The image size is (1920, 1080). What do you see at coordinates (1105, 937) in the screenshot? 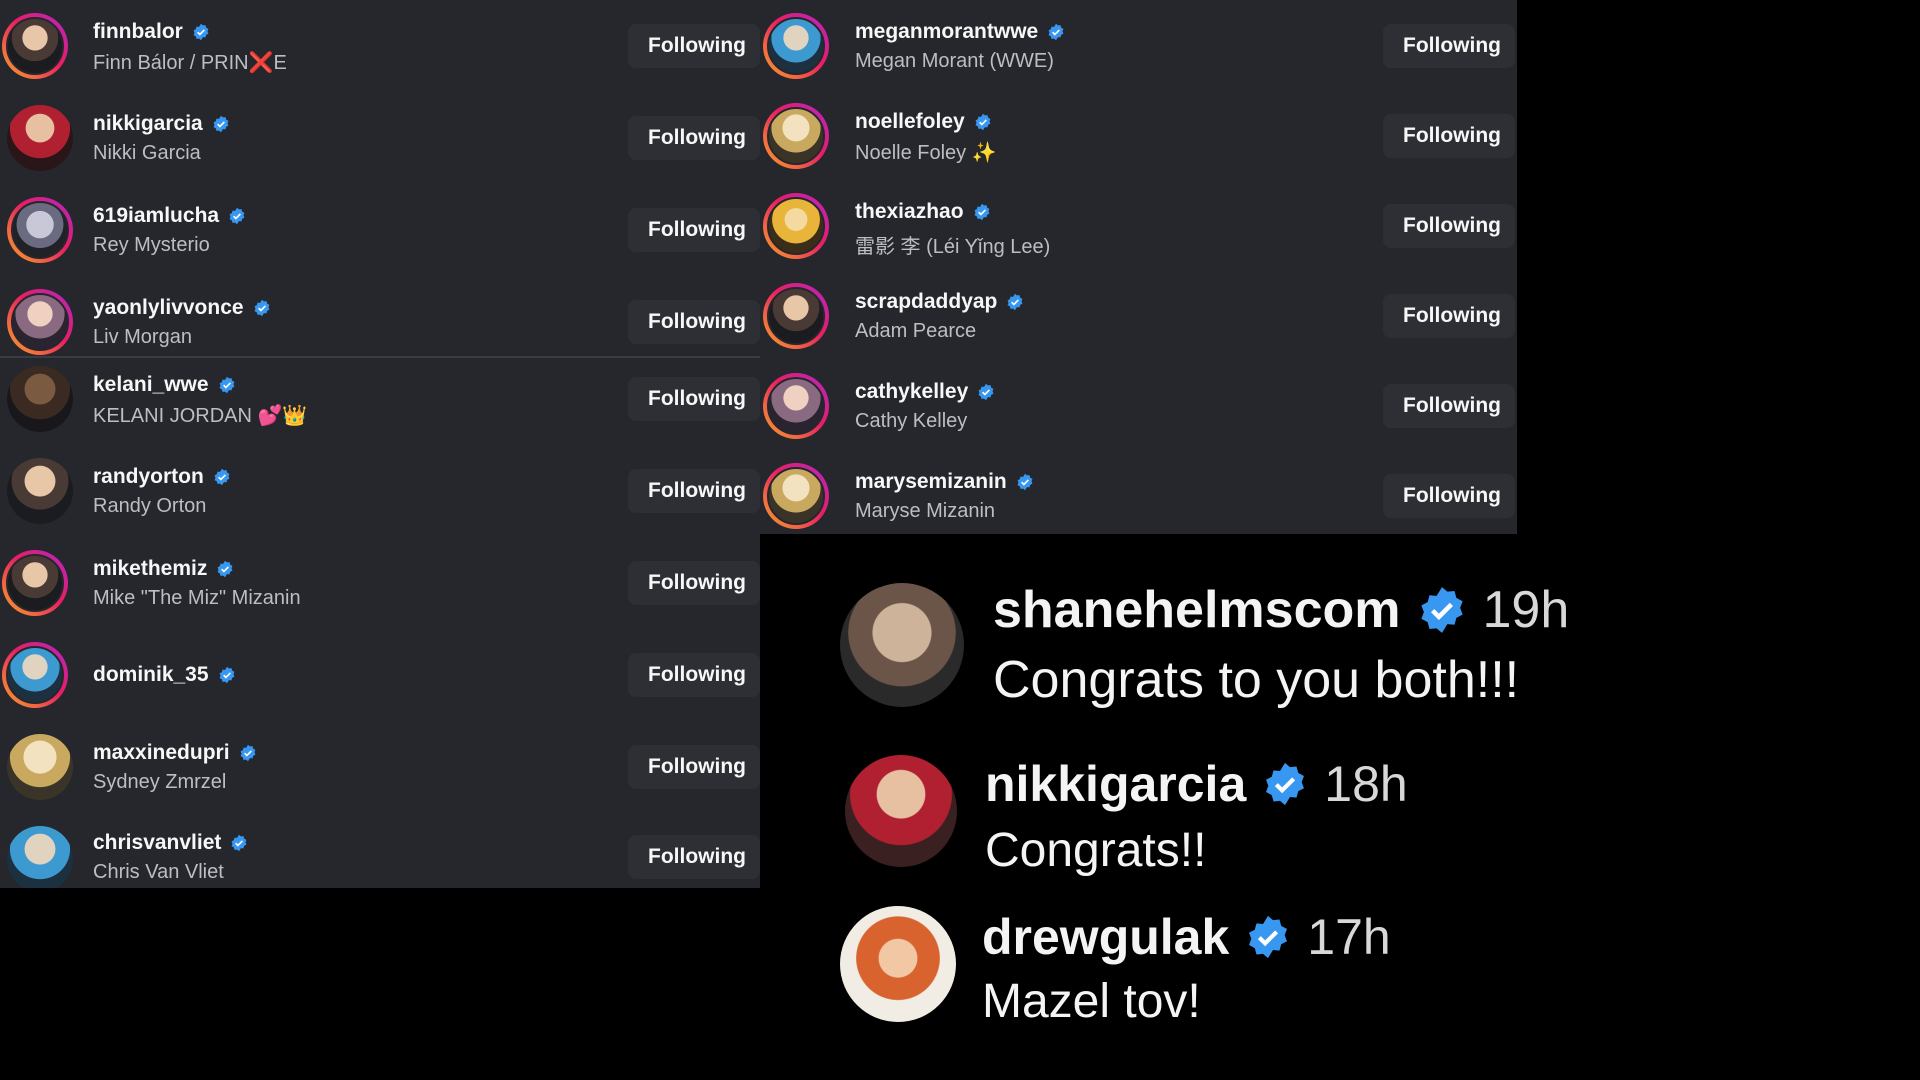
I see `comment-username: drewgulak` at bounding box center [1105, 937].